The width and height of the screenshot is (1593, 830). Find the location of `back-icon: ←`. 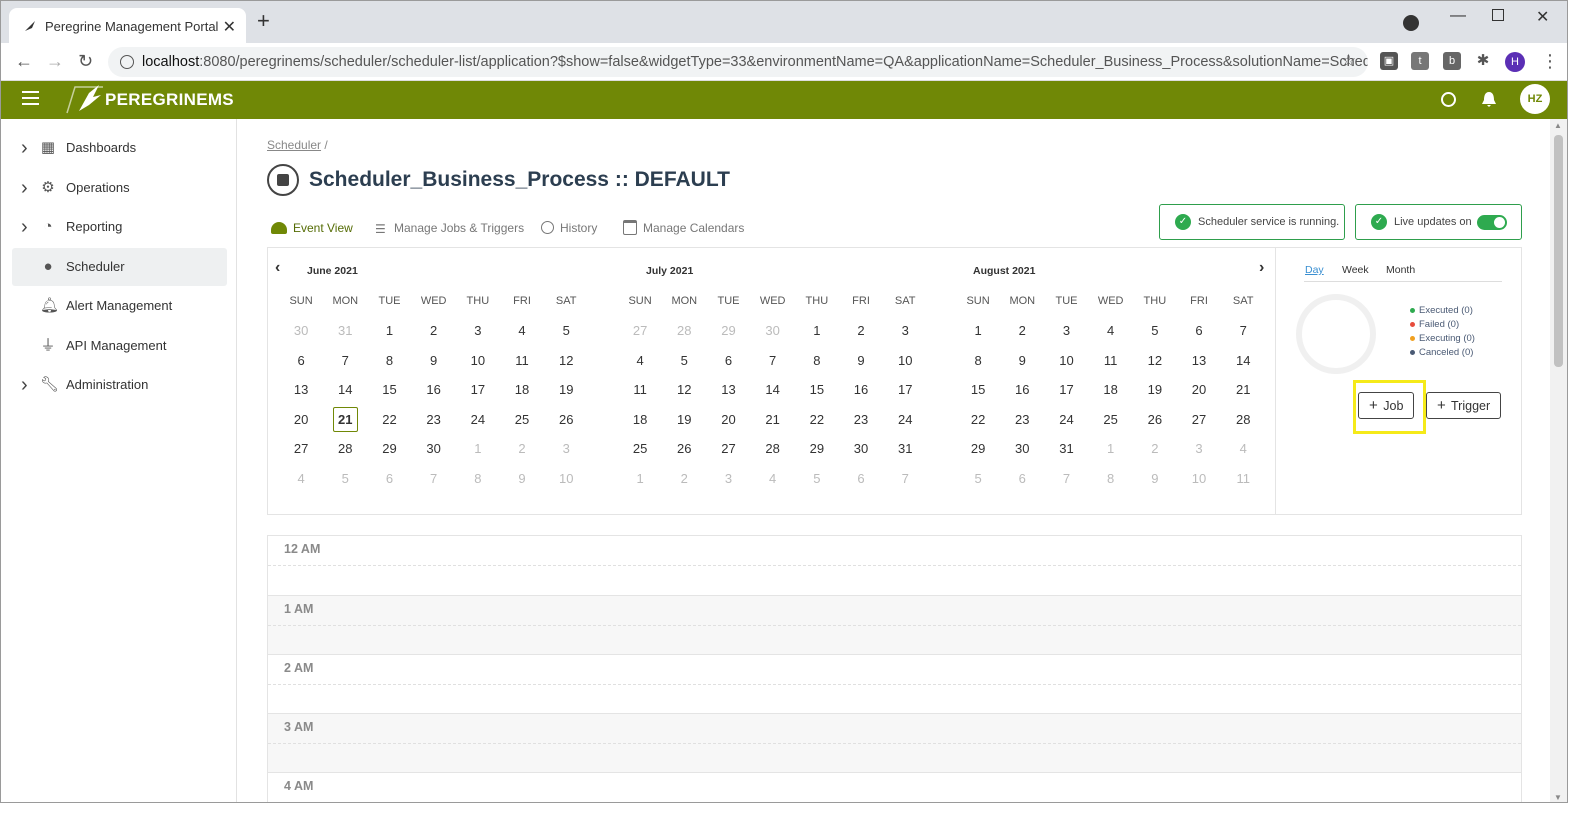

back-icon: ← is located at coordinates (24, 61).